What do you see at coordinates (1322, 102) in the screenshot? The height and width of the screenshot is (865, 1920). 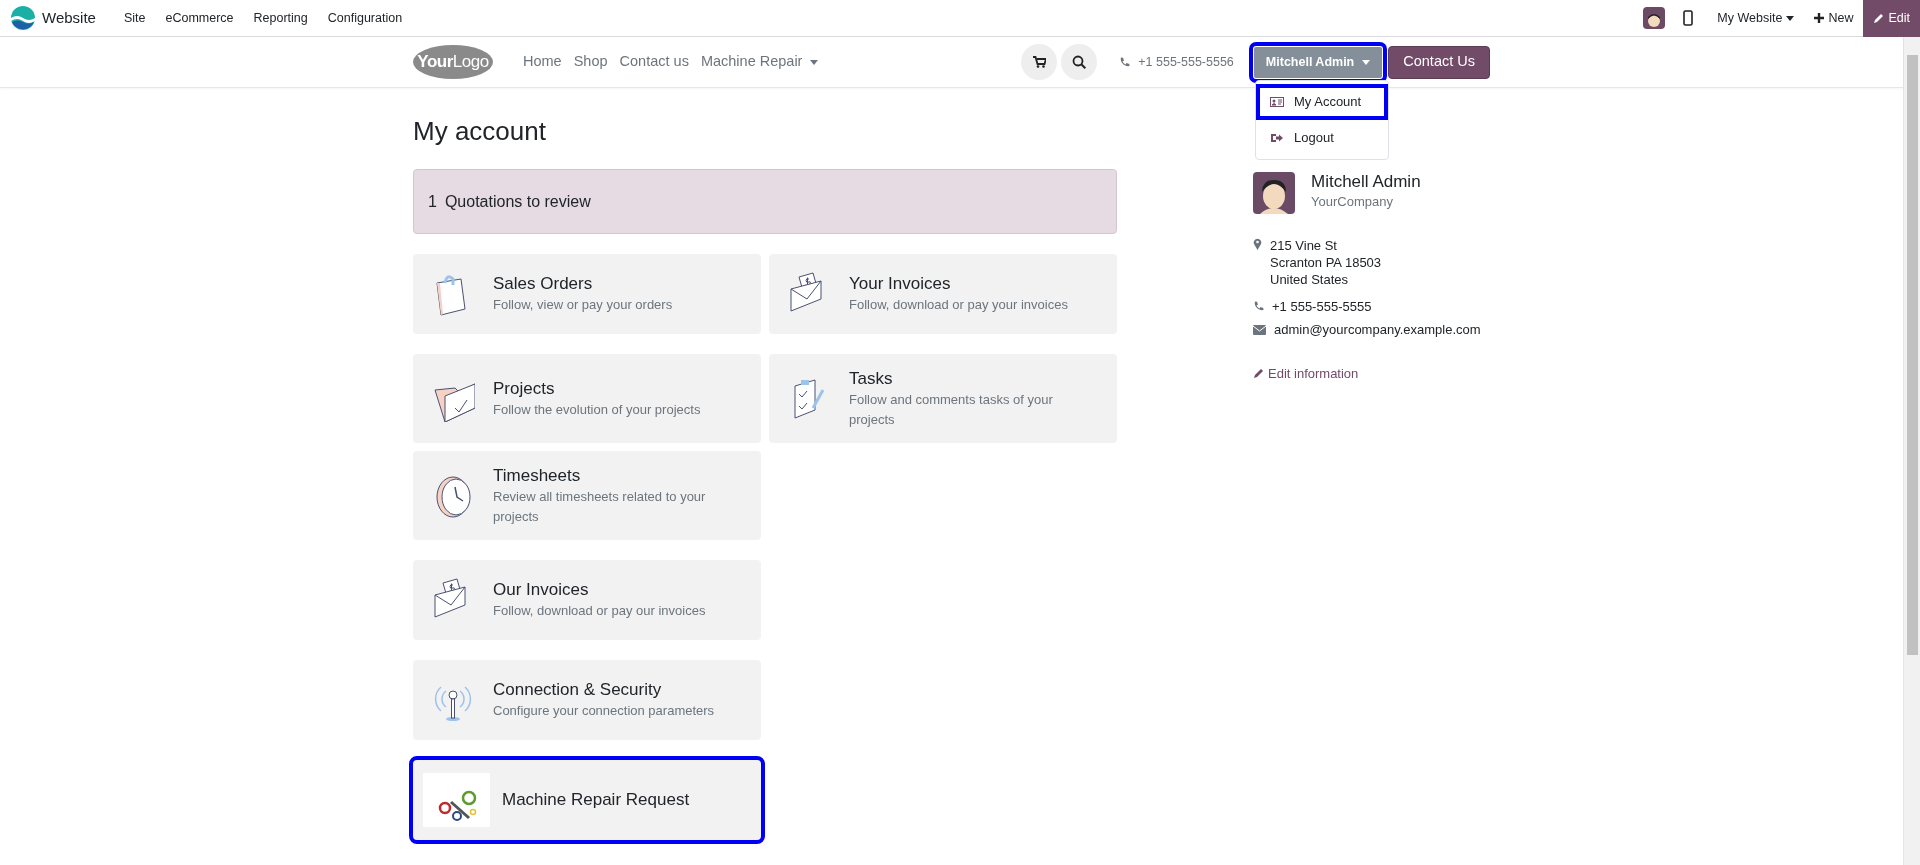 I see `dropdown-item: My Account` at bounding box center [1322, 102].